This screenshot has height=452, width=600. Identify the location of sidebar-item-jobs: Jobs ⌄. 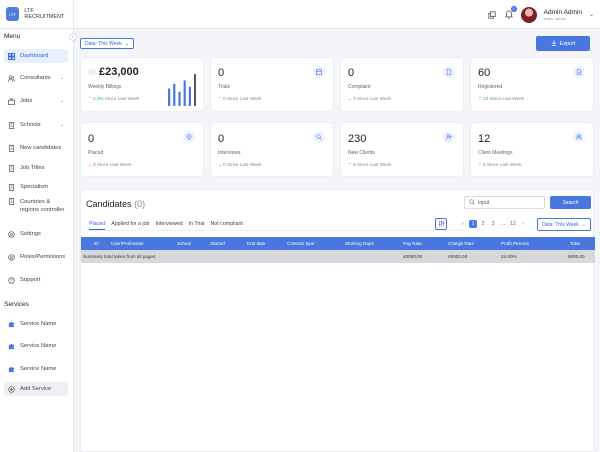
(36, 101).